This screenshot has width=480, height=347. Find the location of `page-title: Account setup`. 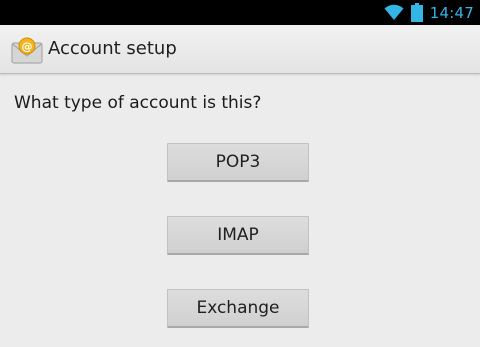

page-title: Account setup is located at coordinates (112, 48).